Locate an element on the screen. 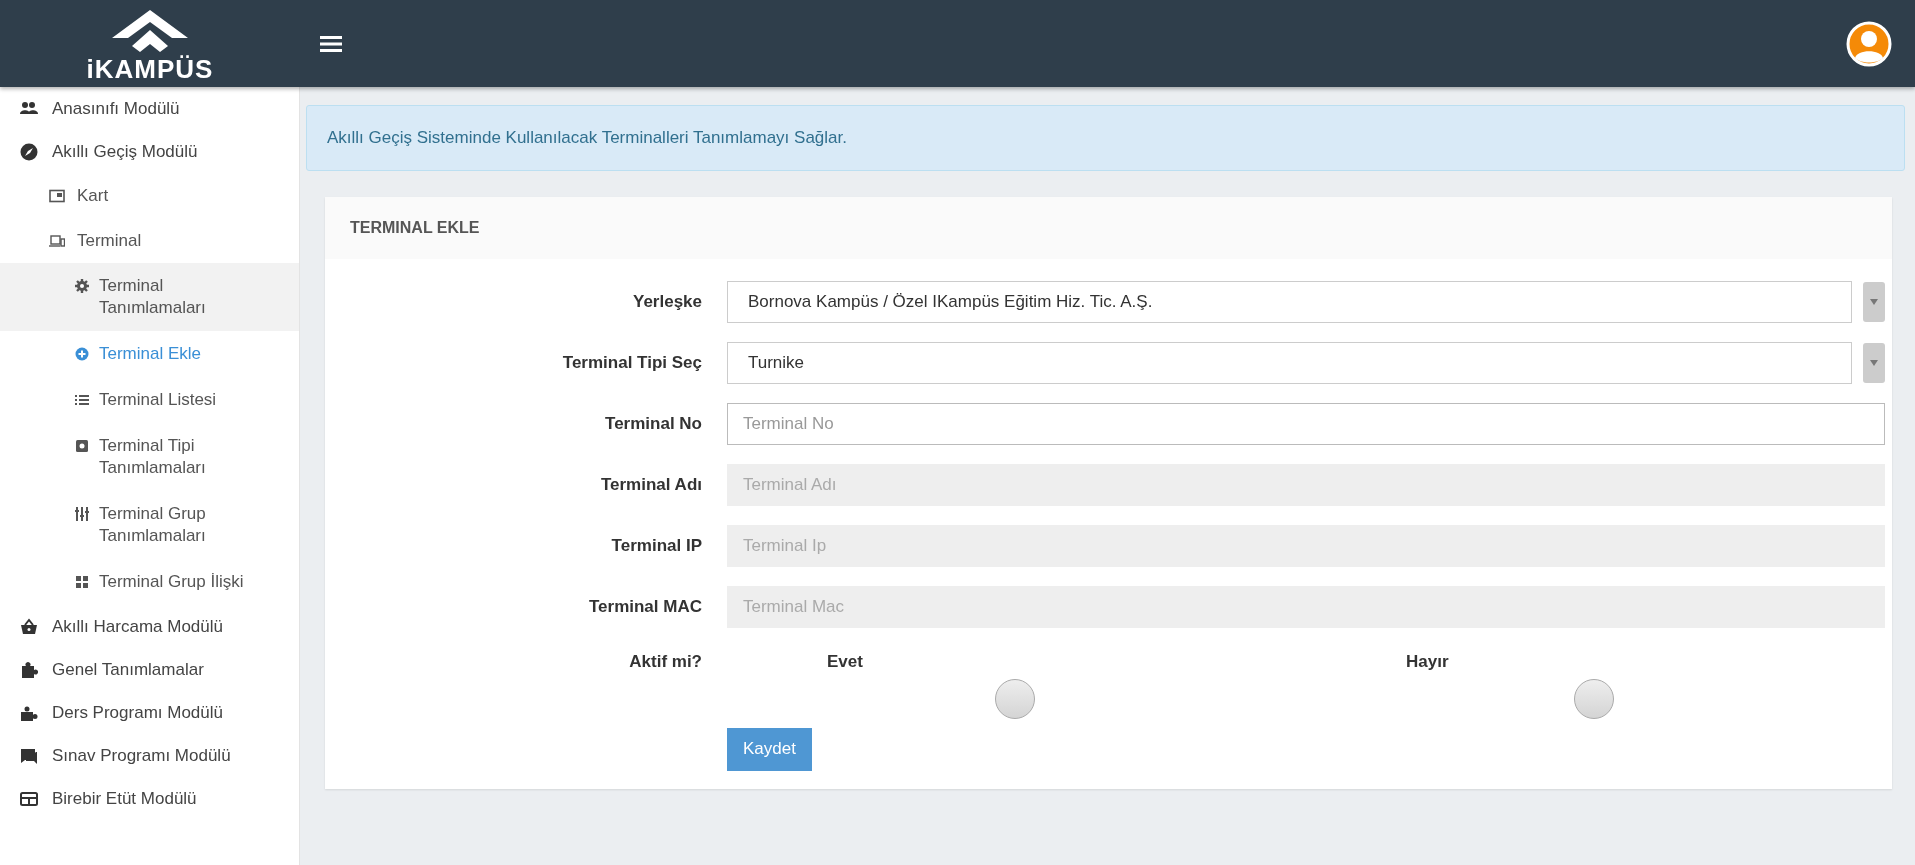  radio-label: Evet is located at coordinates (845, 662).